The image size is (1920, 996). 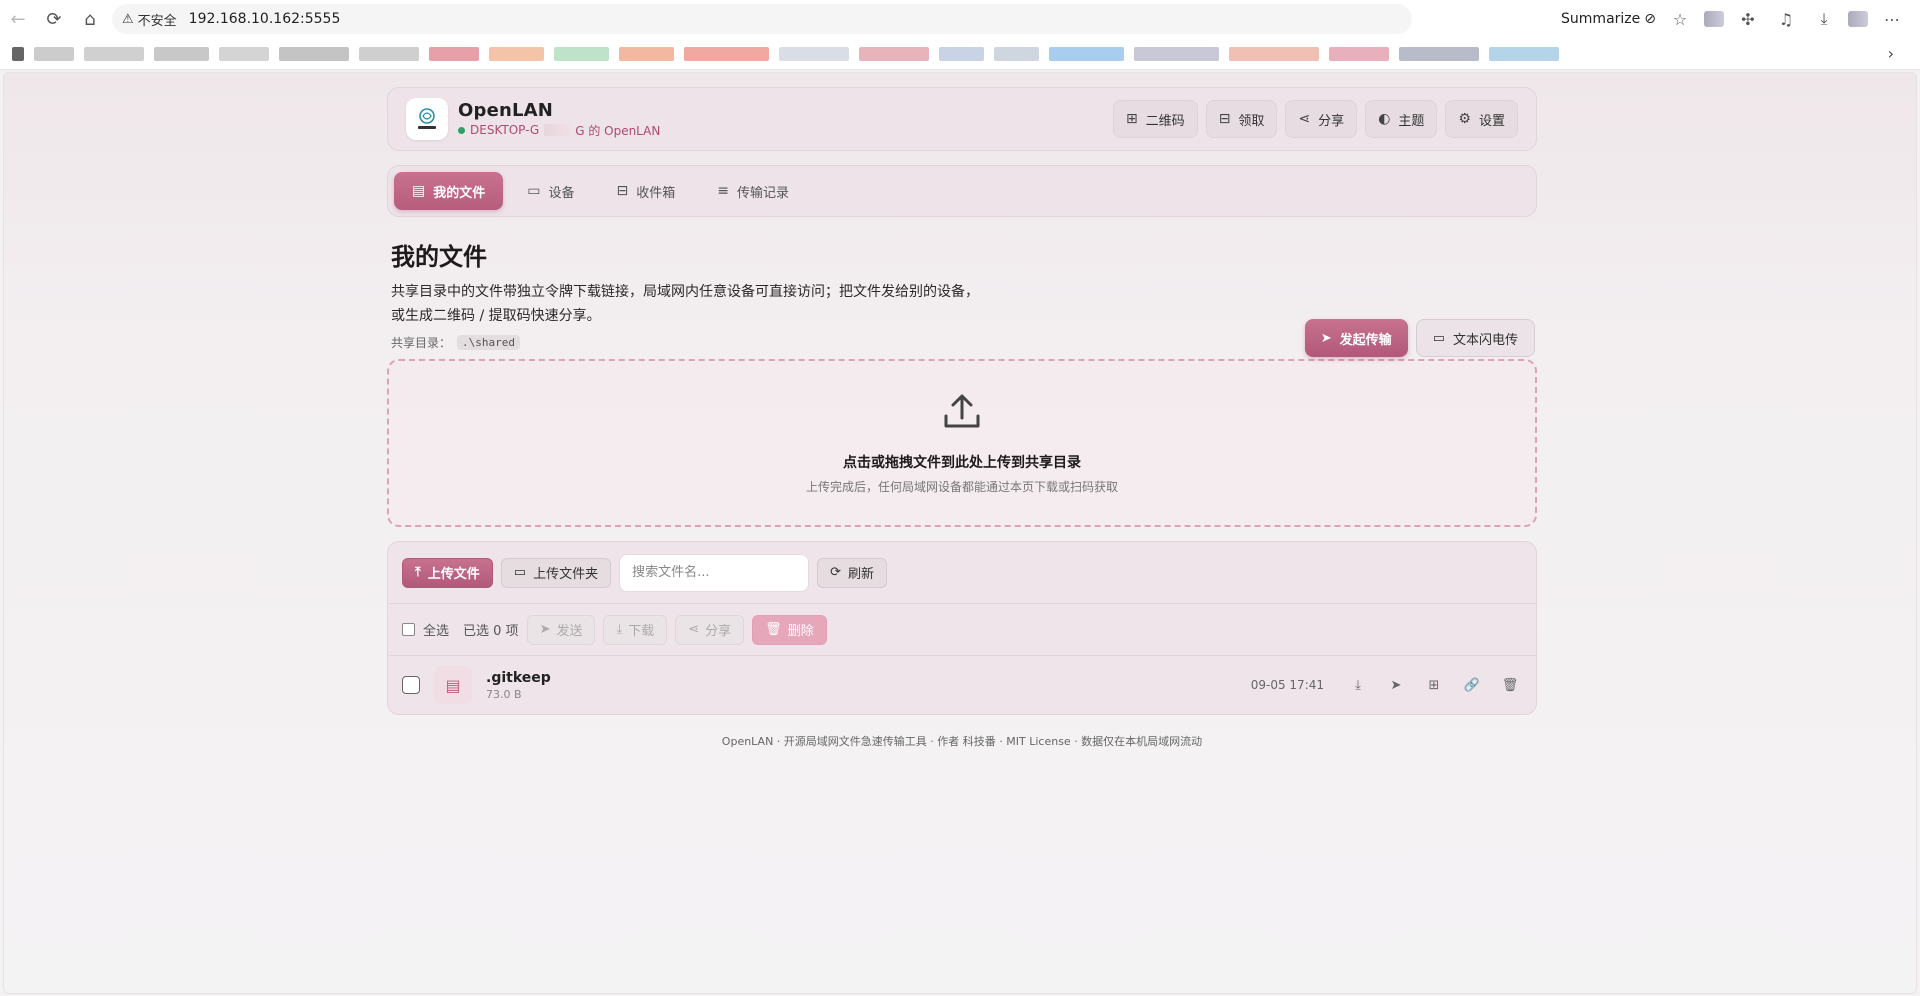 What do you see at coordinates (718, 631) in the screenshot?
I see `bulk-share-label: 分享` at bounding box center [718, 631].